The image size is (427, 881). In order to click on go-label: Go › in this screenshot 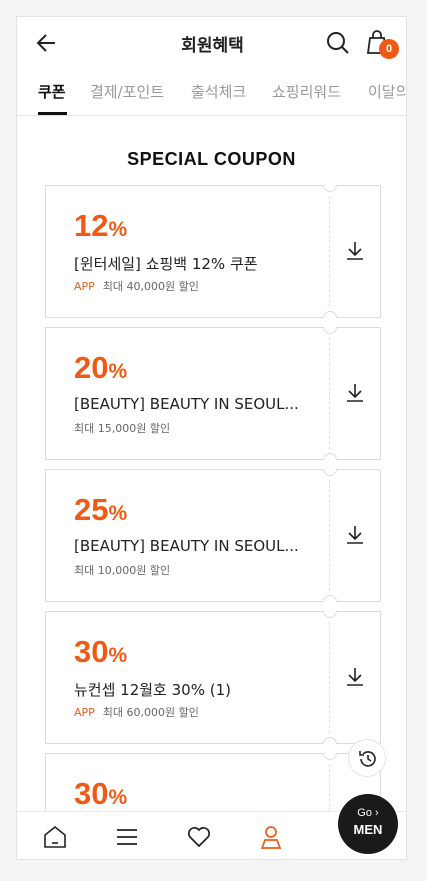, I will do `click(368, 813)`.